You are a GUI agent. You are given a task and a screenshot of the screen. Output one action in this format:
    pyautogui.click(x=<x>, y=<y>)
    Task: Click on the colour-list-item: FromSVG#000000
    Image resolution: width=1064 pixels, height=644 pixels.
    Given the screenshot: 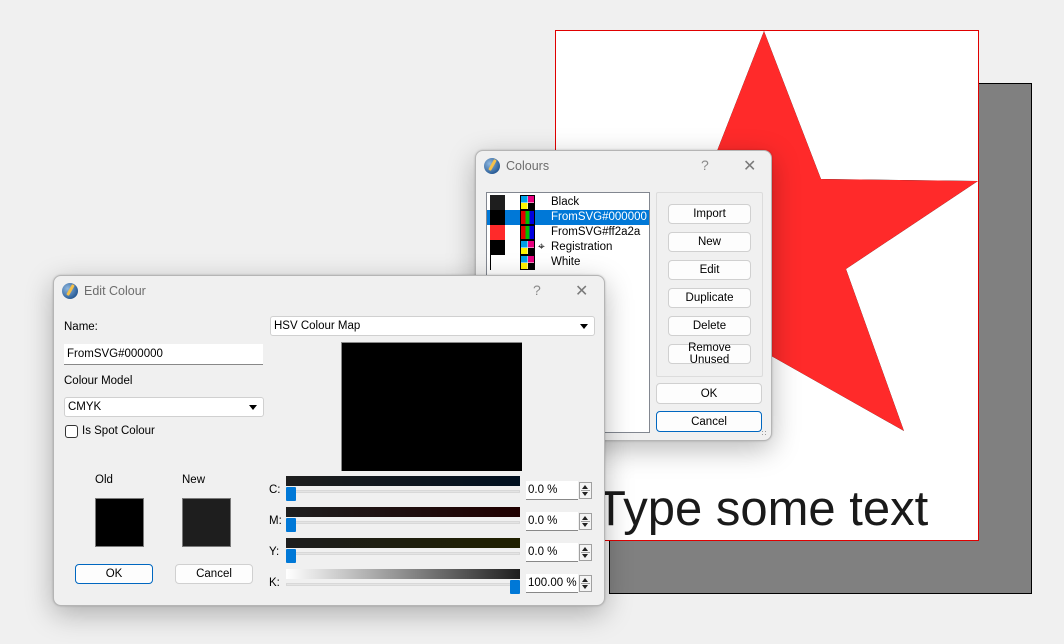 What is the action you would take?
    pyautogui.click(x=568, y=217)
    